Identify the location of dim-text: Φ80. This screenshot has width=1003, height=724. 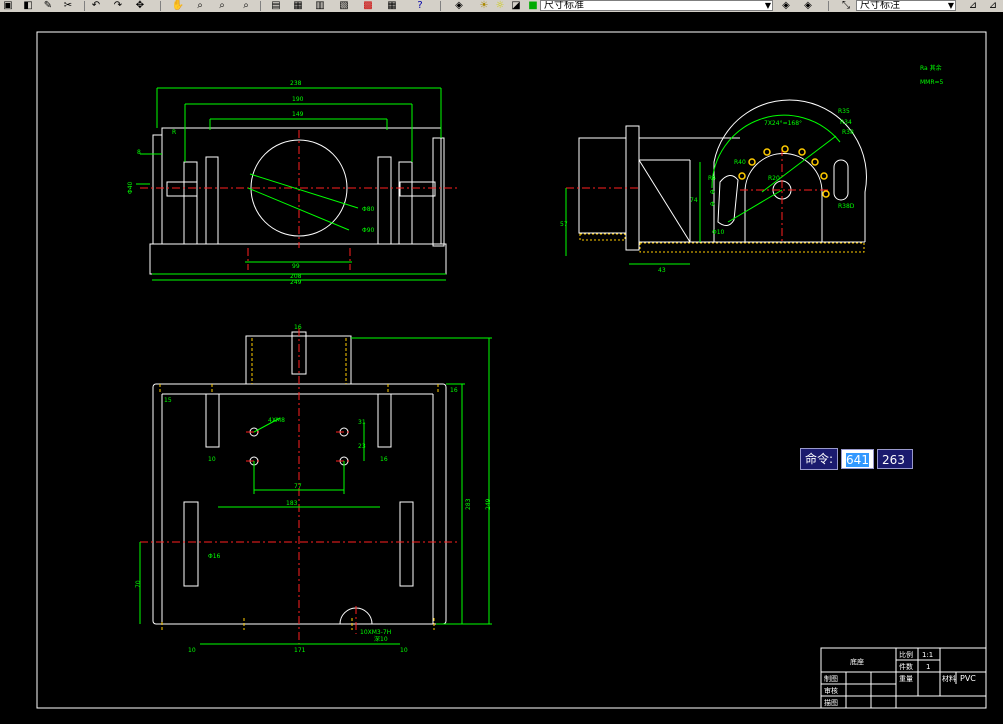
(368, 209).